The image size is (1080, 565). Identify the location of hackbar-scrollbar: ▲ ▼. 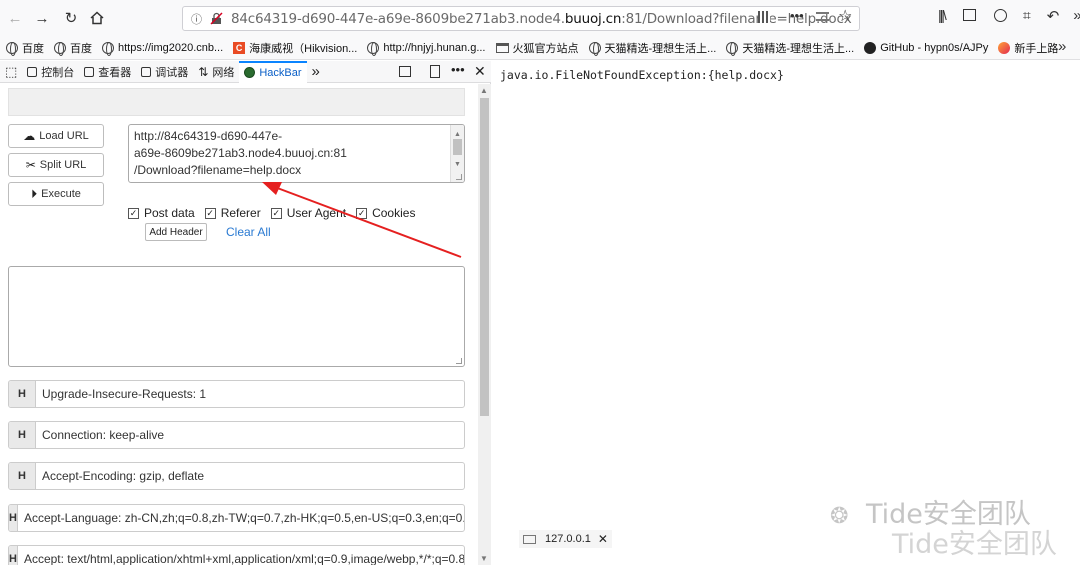
(484, 324).